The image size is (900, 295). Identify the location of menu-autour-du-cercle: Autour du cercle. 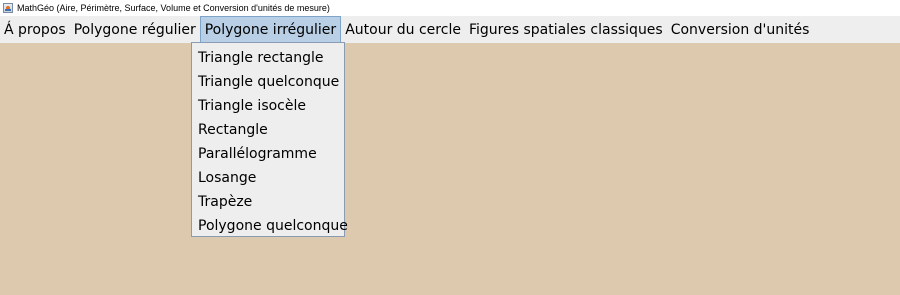
(403, 29).